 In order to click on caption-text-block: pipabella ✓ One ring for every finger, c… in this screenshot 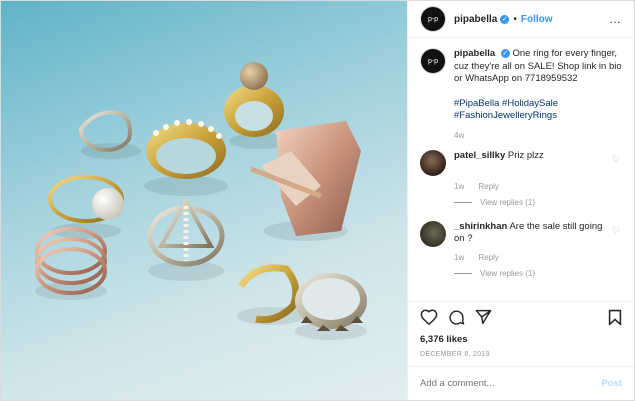, I will do `click(538, 85)`.